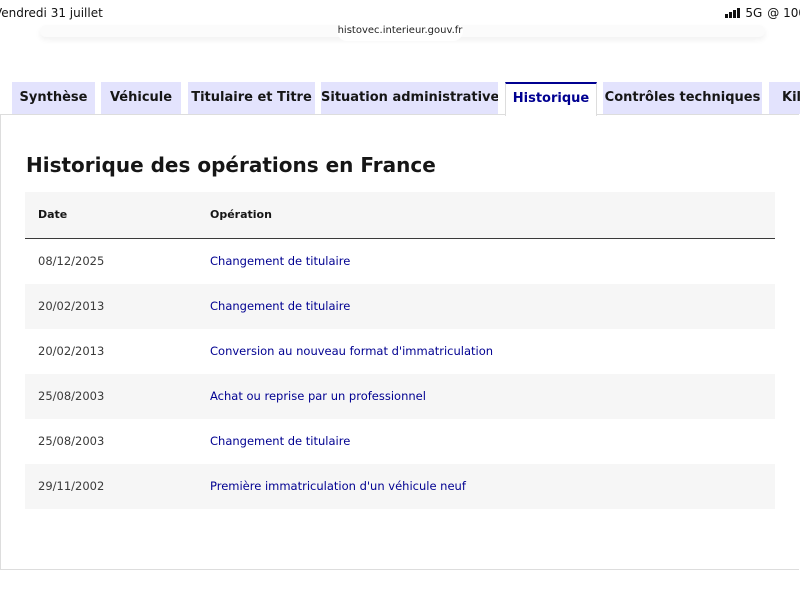  I want to click on status-time: Vendredi 31 juillet, so click(51, 13).